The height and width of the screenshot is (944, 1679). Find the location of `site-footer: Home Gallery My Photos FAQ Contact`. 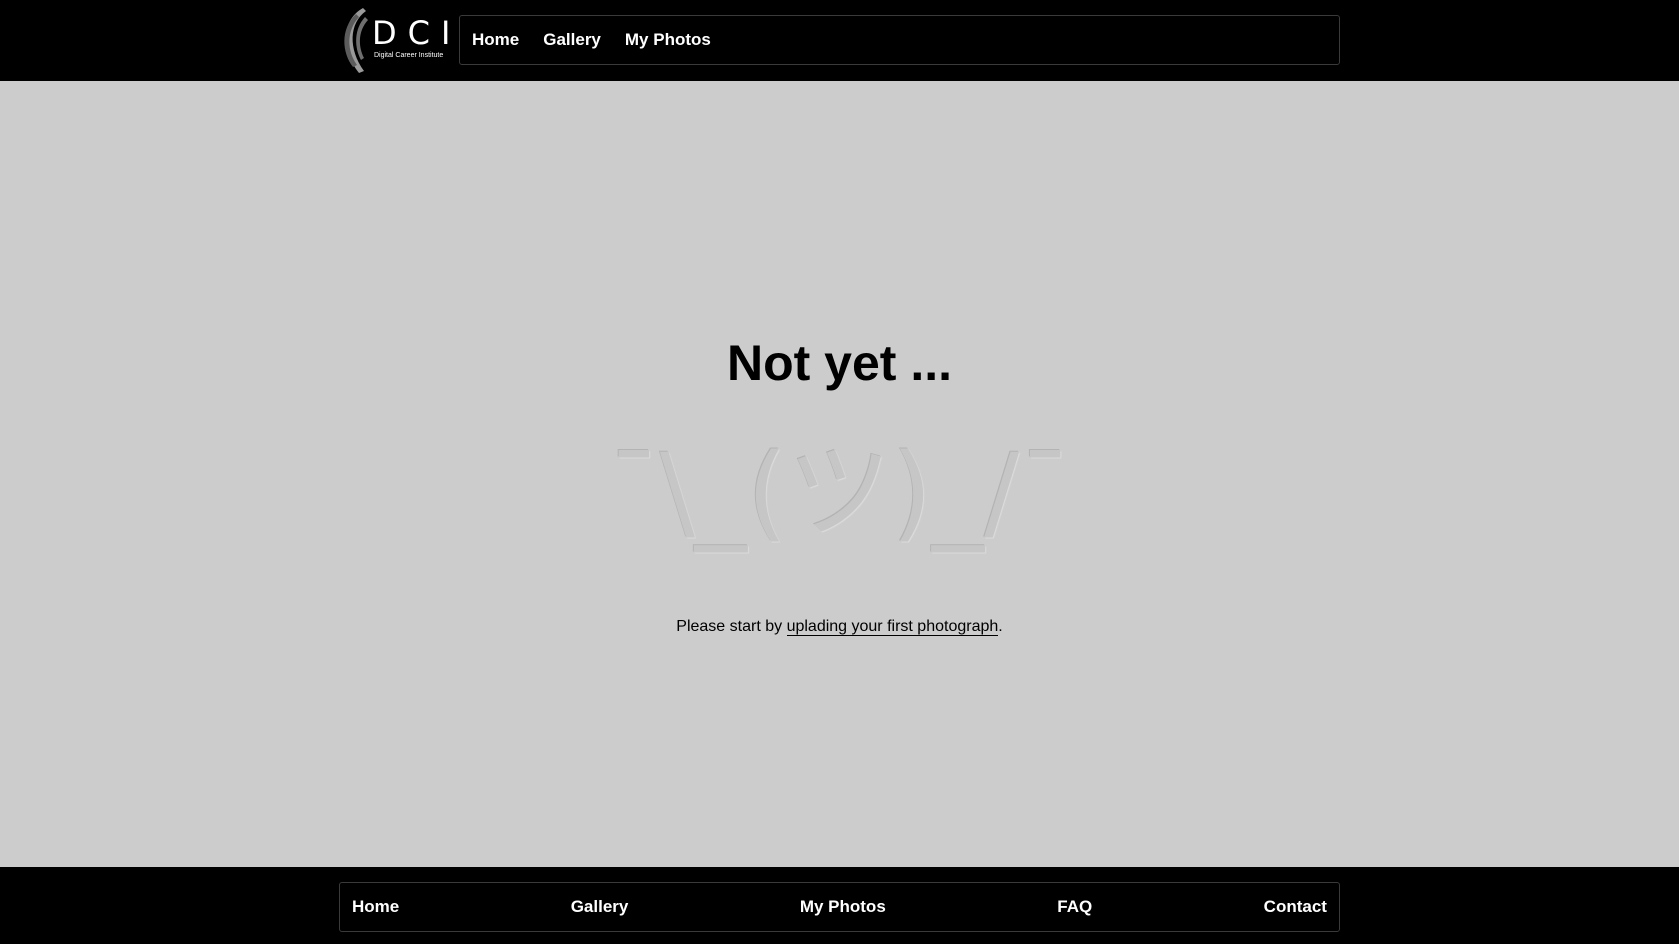

site-footer: Home Gallery My Photos FAQ Contact is located at coordinates (839, 905).